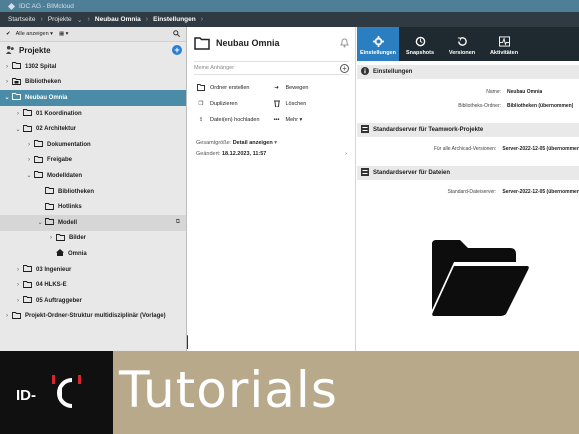  Describe the element at coordinates (310, 88) in the screenshot. I see `move-button: ➜ Bewegen` at that location.